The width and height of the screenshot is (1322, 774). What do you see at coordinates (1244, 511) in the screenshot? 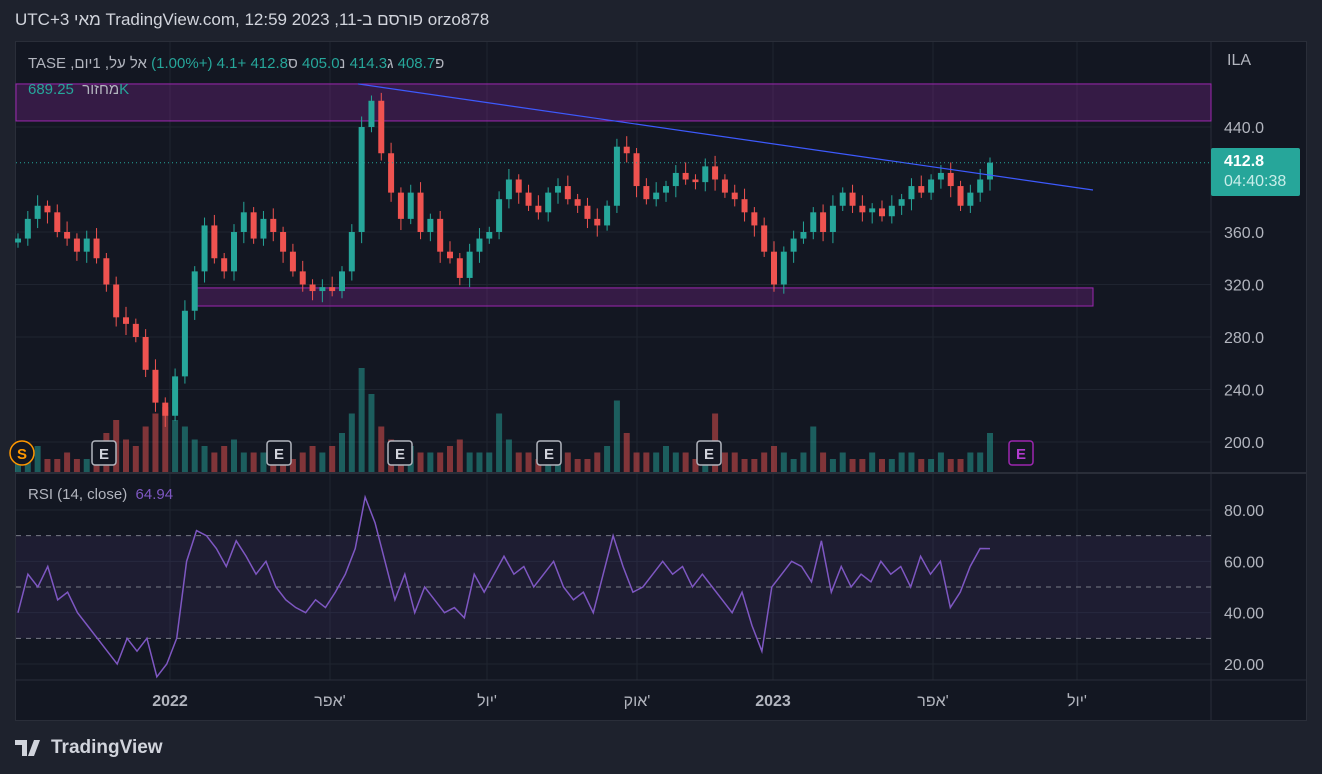
I see `rsi-tick: 80.00` at bounding box center [1244, 511].